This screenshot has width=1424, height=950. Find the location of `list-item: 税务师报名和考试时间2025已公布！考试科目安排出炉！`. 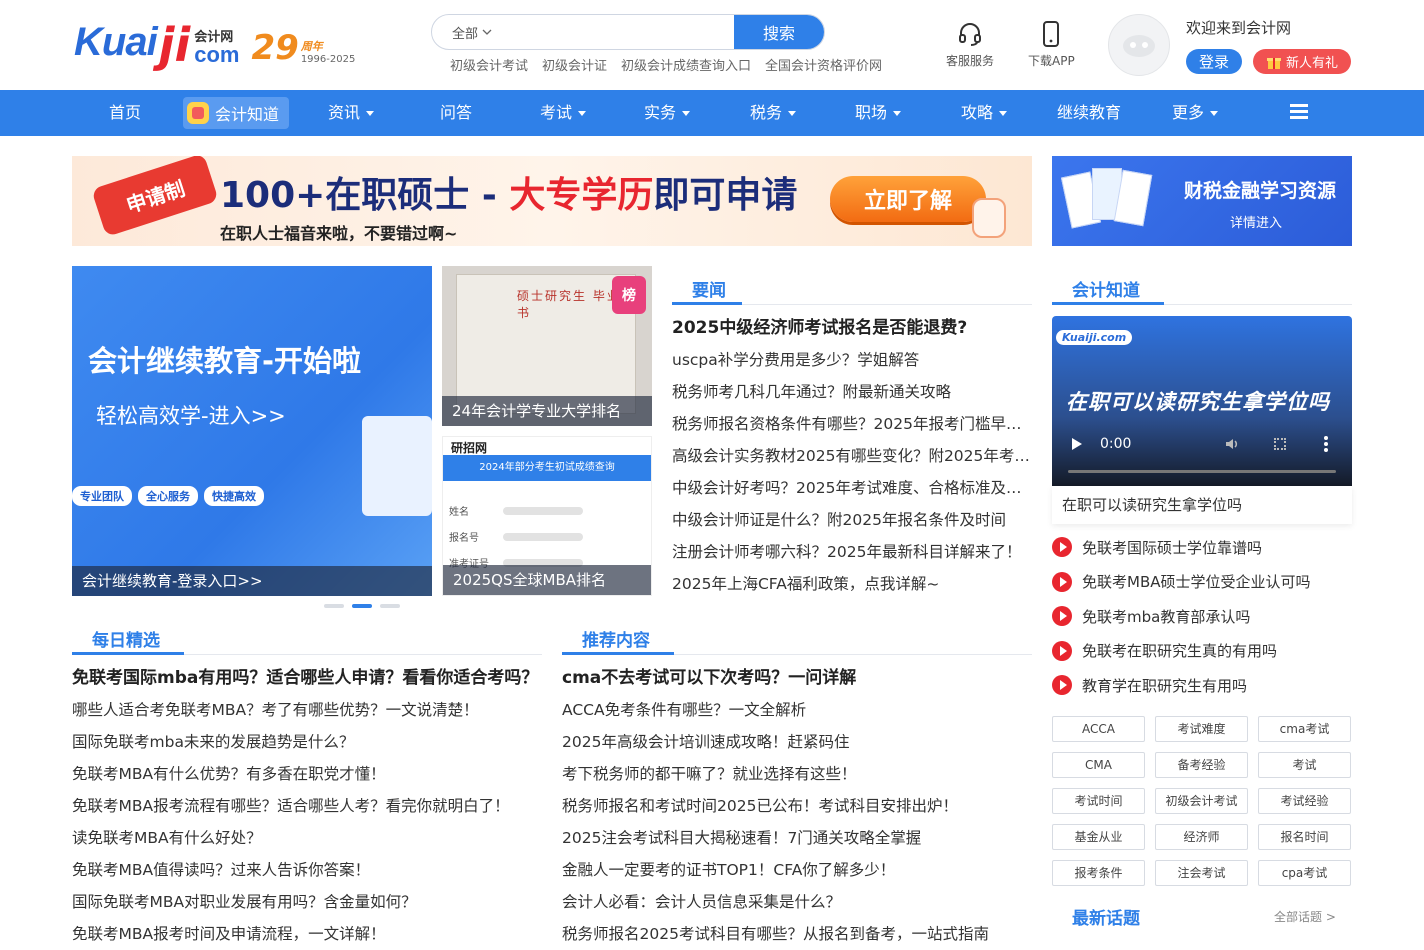

list-item: 税务师报名和考试时间2025已公布！考试科目安排出炉！ is located at coordinates (797, 806).